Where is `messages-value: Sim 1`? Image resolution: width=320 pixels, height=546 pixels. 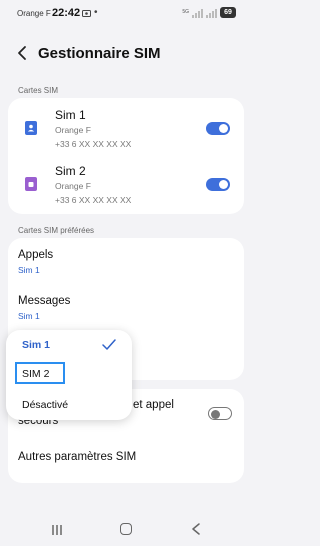 messages-value: Sim 1 is located at coordinates (29, 316).